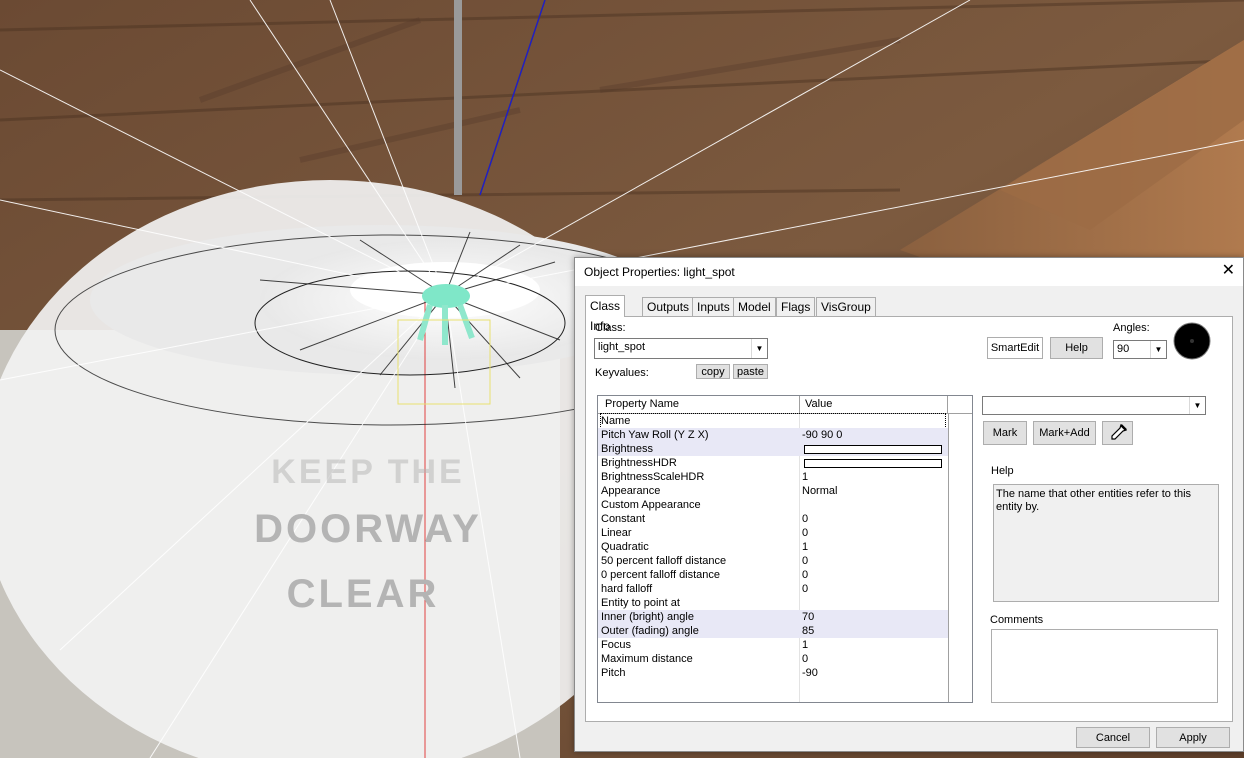  Describe the element at coordinates (368, 529) in the screenshot. I see `sign-line-2: DOORWAY` at that location.